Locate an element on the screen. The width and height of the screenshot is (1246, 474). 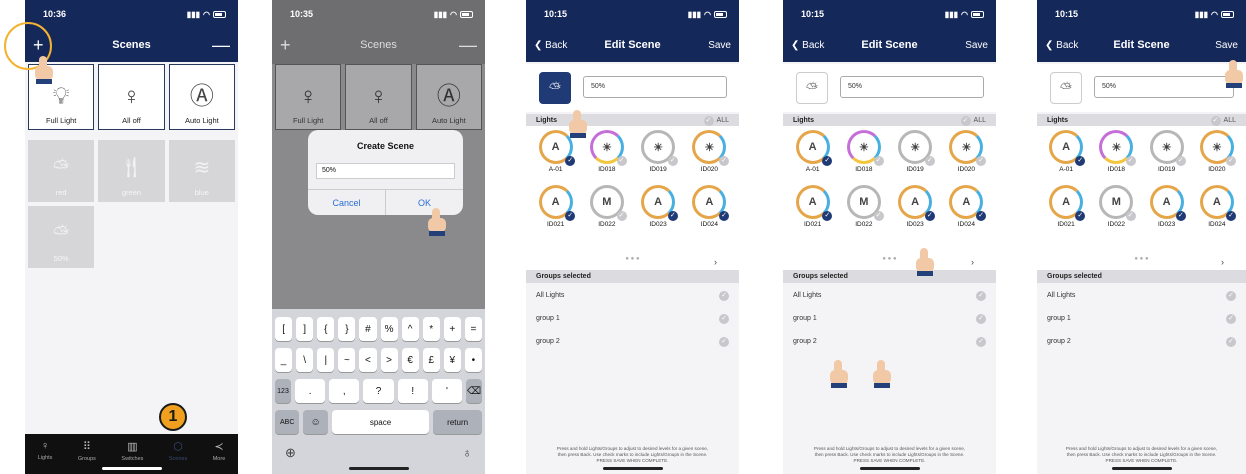
keyboard-key: [ is located at coordinates (284, 329).